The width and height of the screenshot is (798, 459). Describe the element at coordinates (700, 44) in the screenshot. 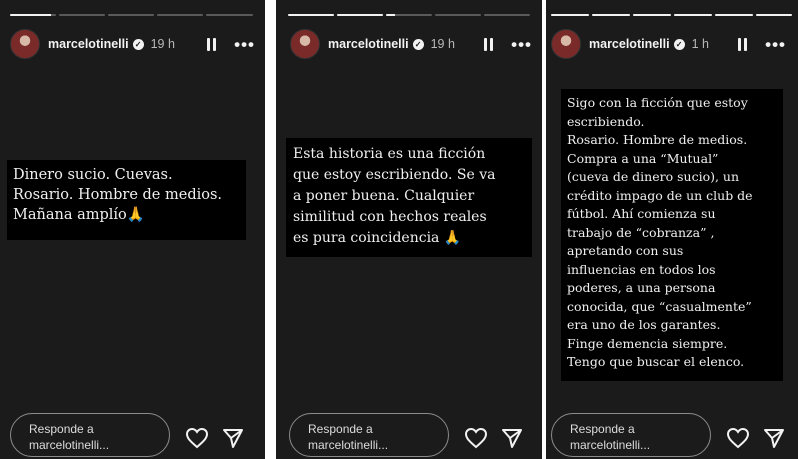

I see `timestamp: 1 h` at that location.